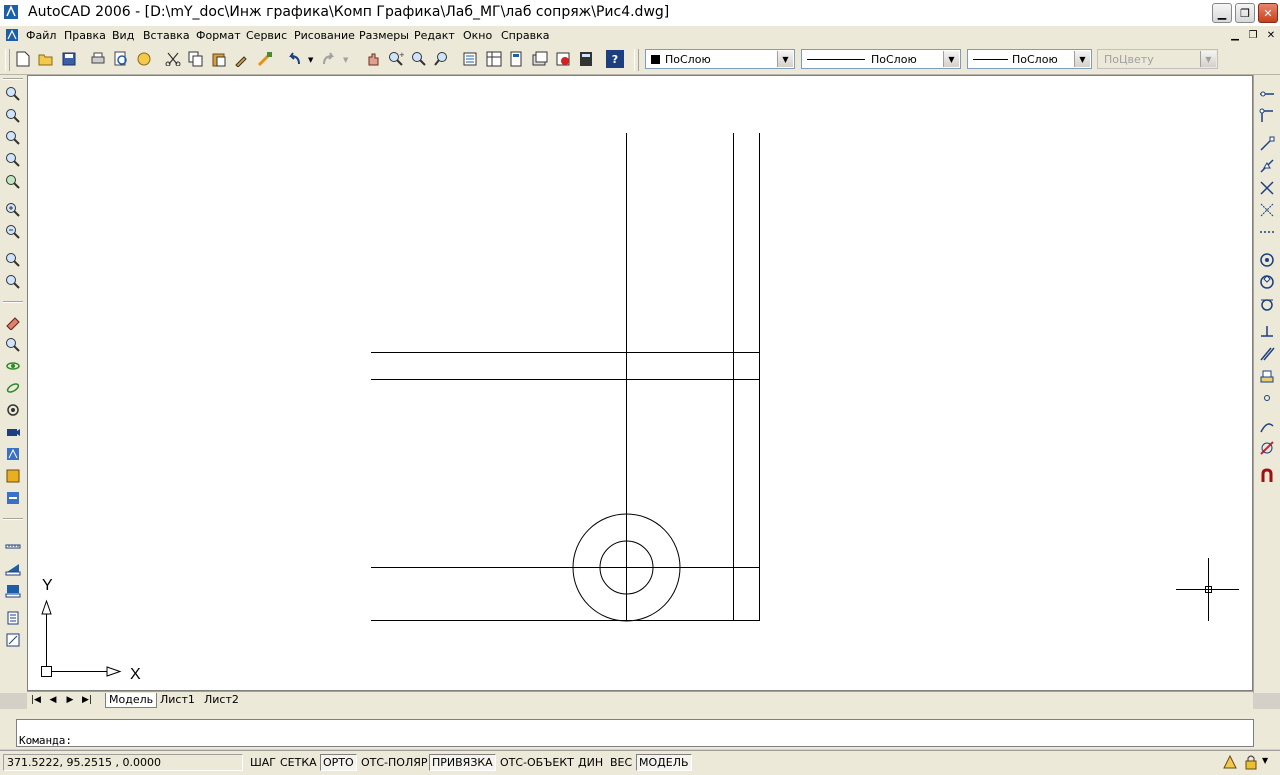  Describe the element at coordinates (70, 700) in the screenshot. I see `next-tab-icon: ▶` at that location.